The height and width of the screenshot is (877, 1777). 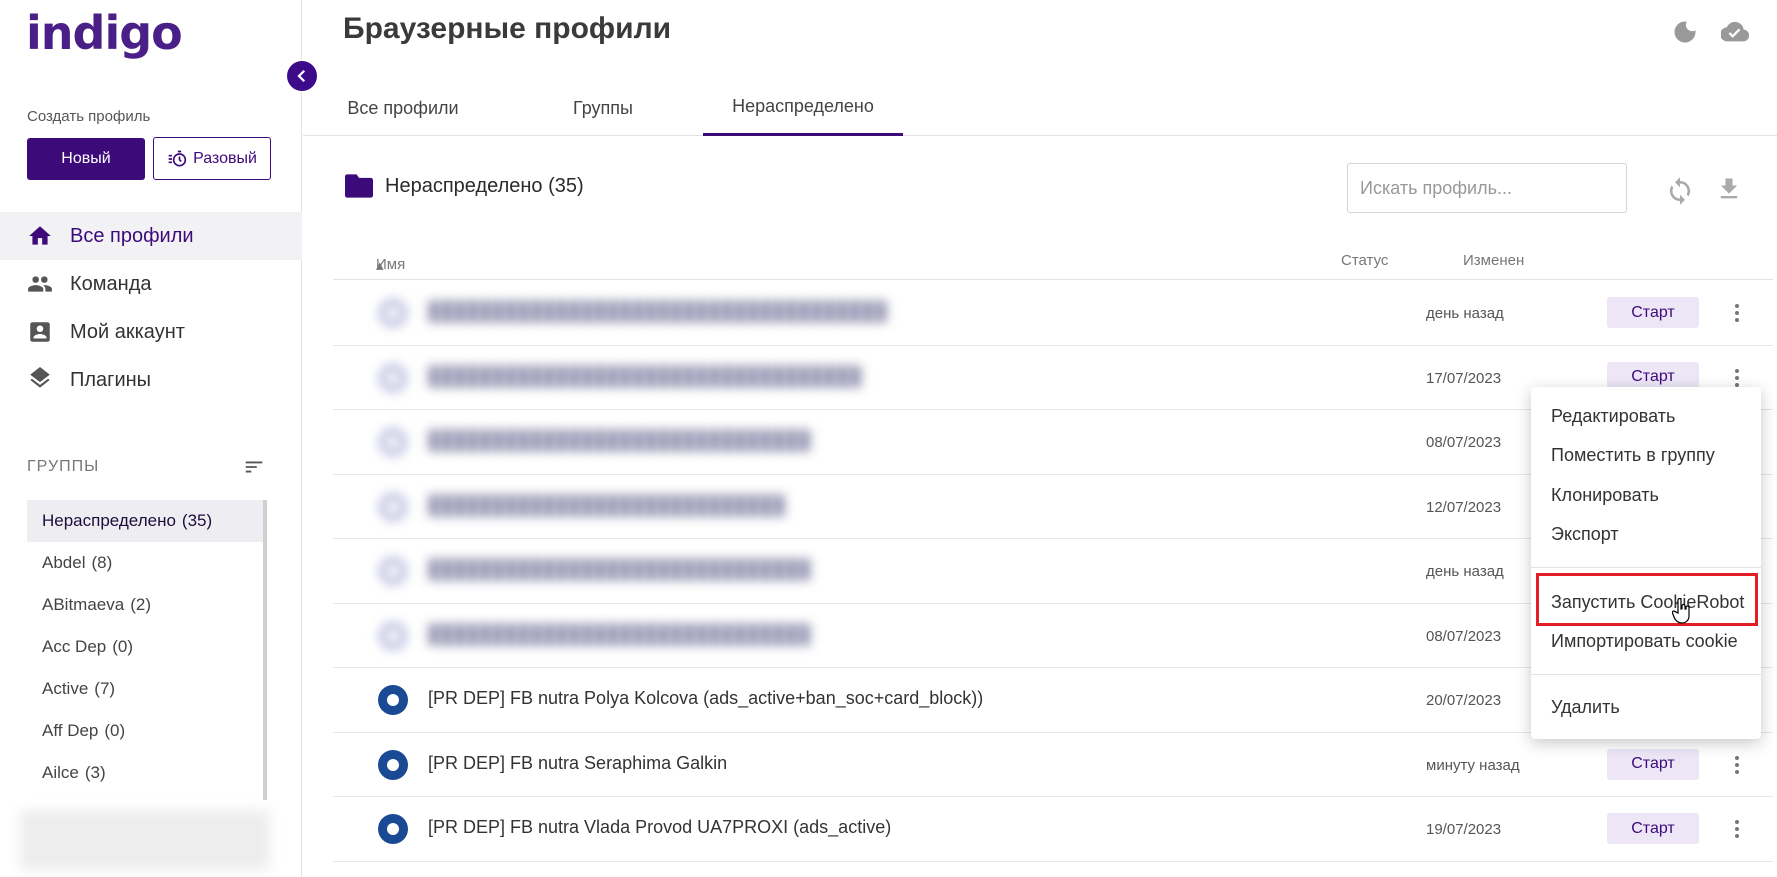 I want to click on group-count: (3), so click(x=95, y=772).